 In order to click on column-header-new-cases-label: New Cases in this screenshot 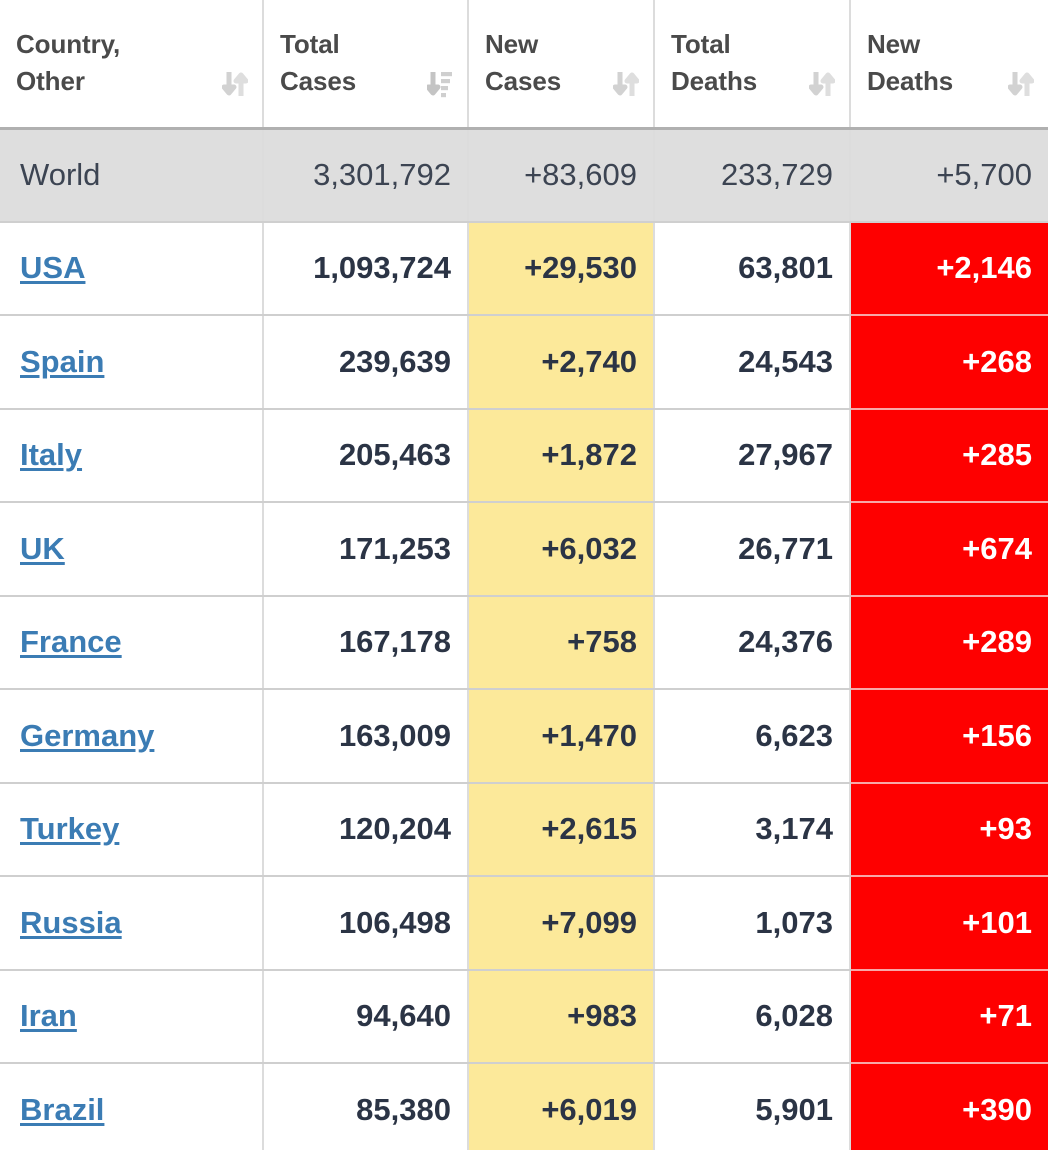, I will do `click(523, 63)`.